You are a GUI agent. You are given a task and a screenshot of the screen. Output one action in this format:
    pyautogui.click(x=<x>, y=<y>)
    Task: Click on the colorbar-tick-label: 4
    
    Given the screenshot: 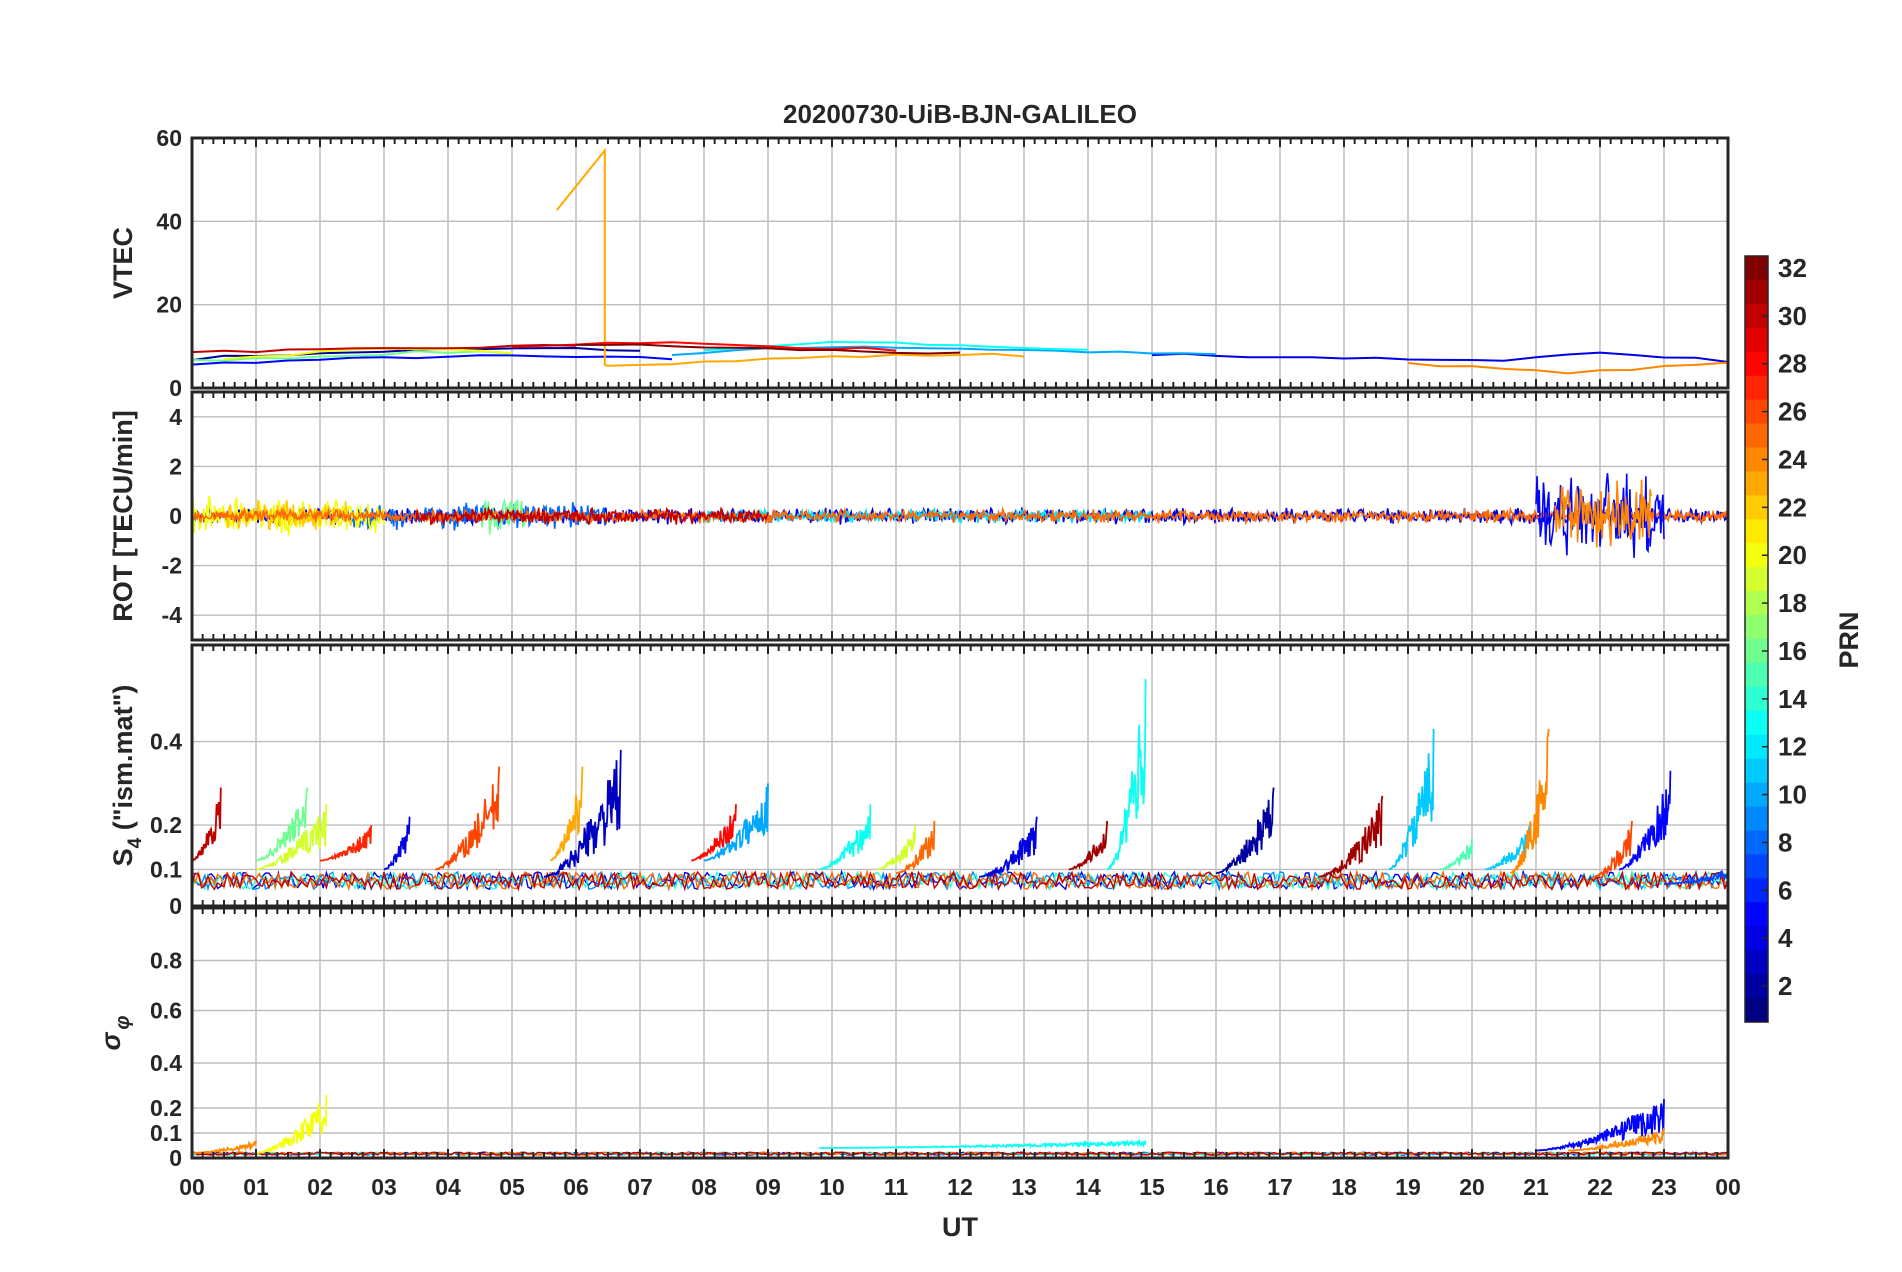 What is the action you would take?
    pyautogui.click(x=1785, y=938)
    